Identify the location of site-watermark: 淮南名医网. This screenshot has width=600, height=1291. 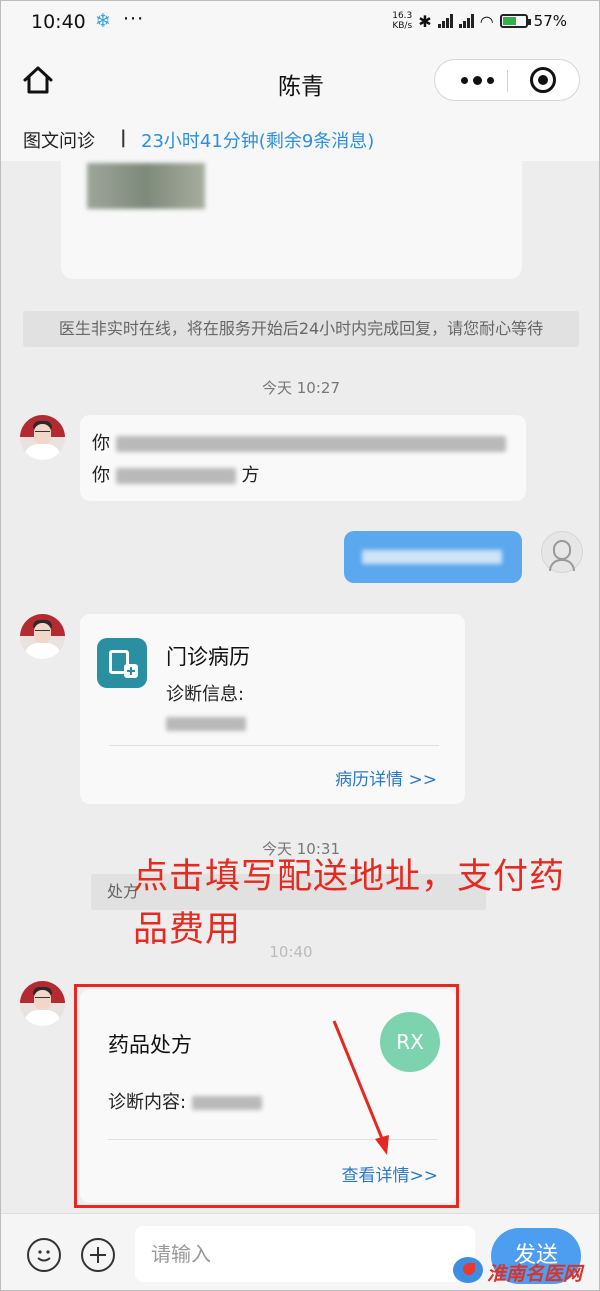
(524, 1271).